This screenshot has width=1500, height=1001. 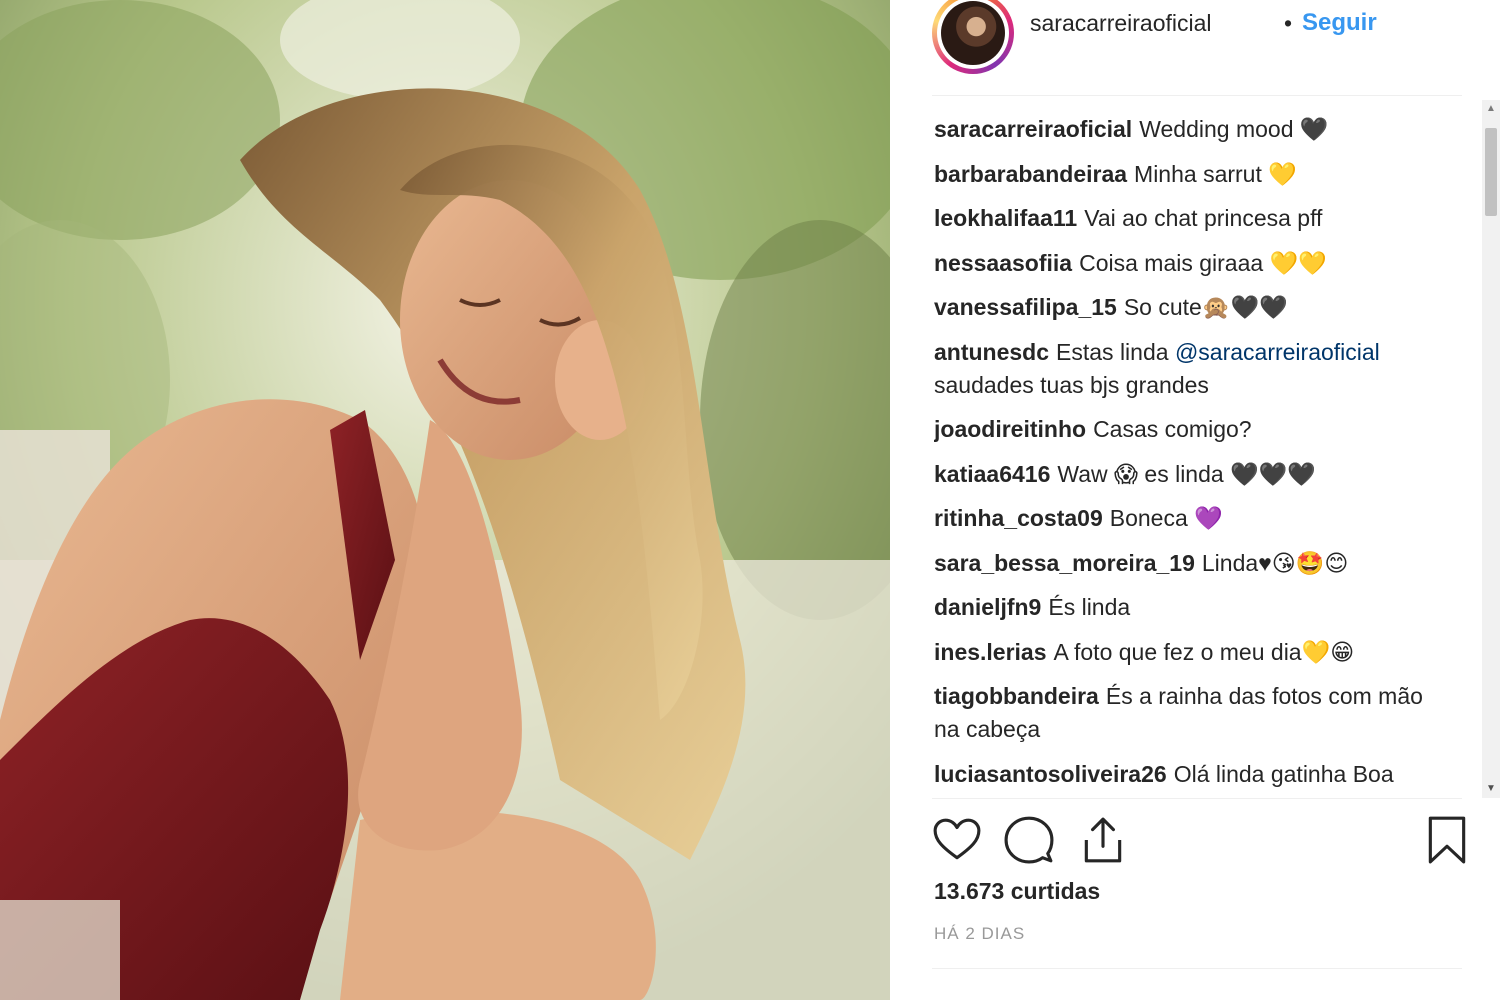 I want to click on comment-button, so click(x=1029, y=840).